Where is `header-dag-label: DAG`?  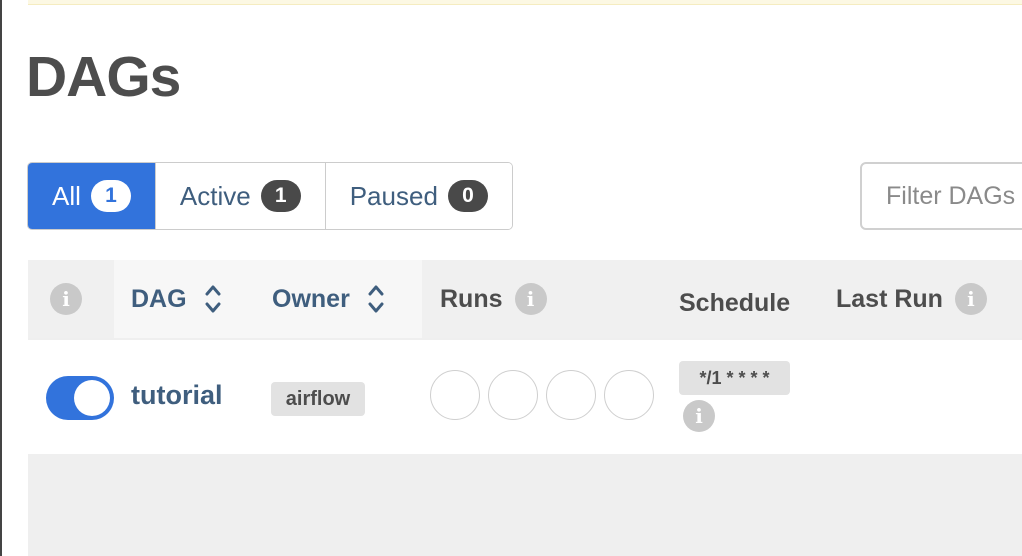
header-dag-label: DAG is located at coordinates (159, 298).